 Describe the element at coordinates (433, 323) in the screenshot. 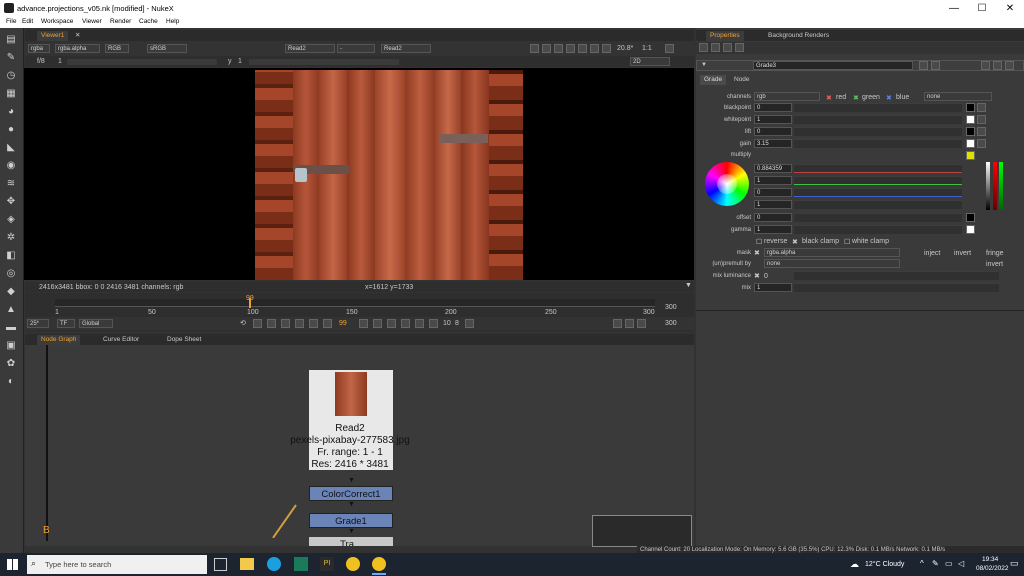

I see `out-point-icon` at that location.